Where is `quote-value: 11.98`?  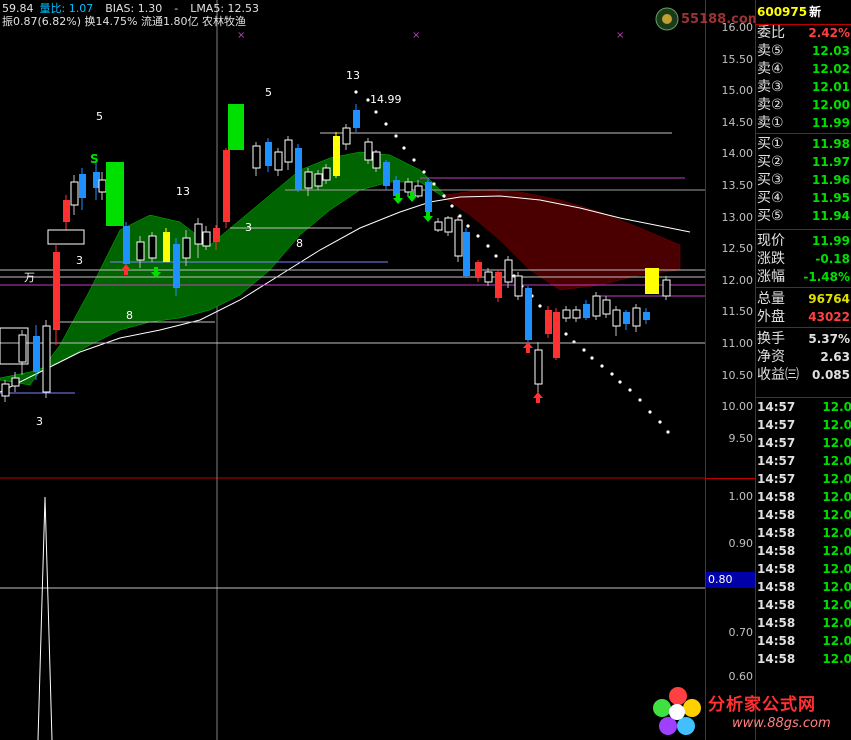
quote-value: 11.98 is located at coordinates (831, 144).